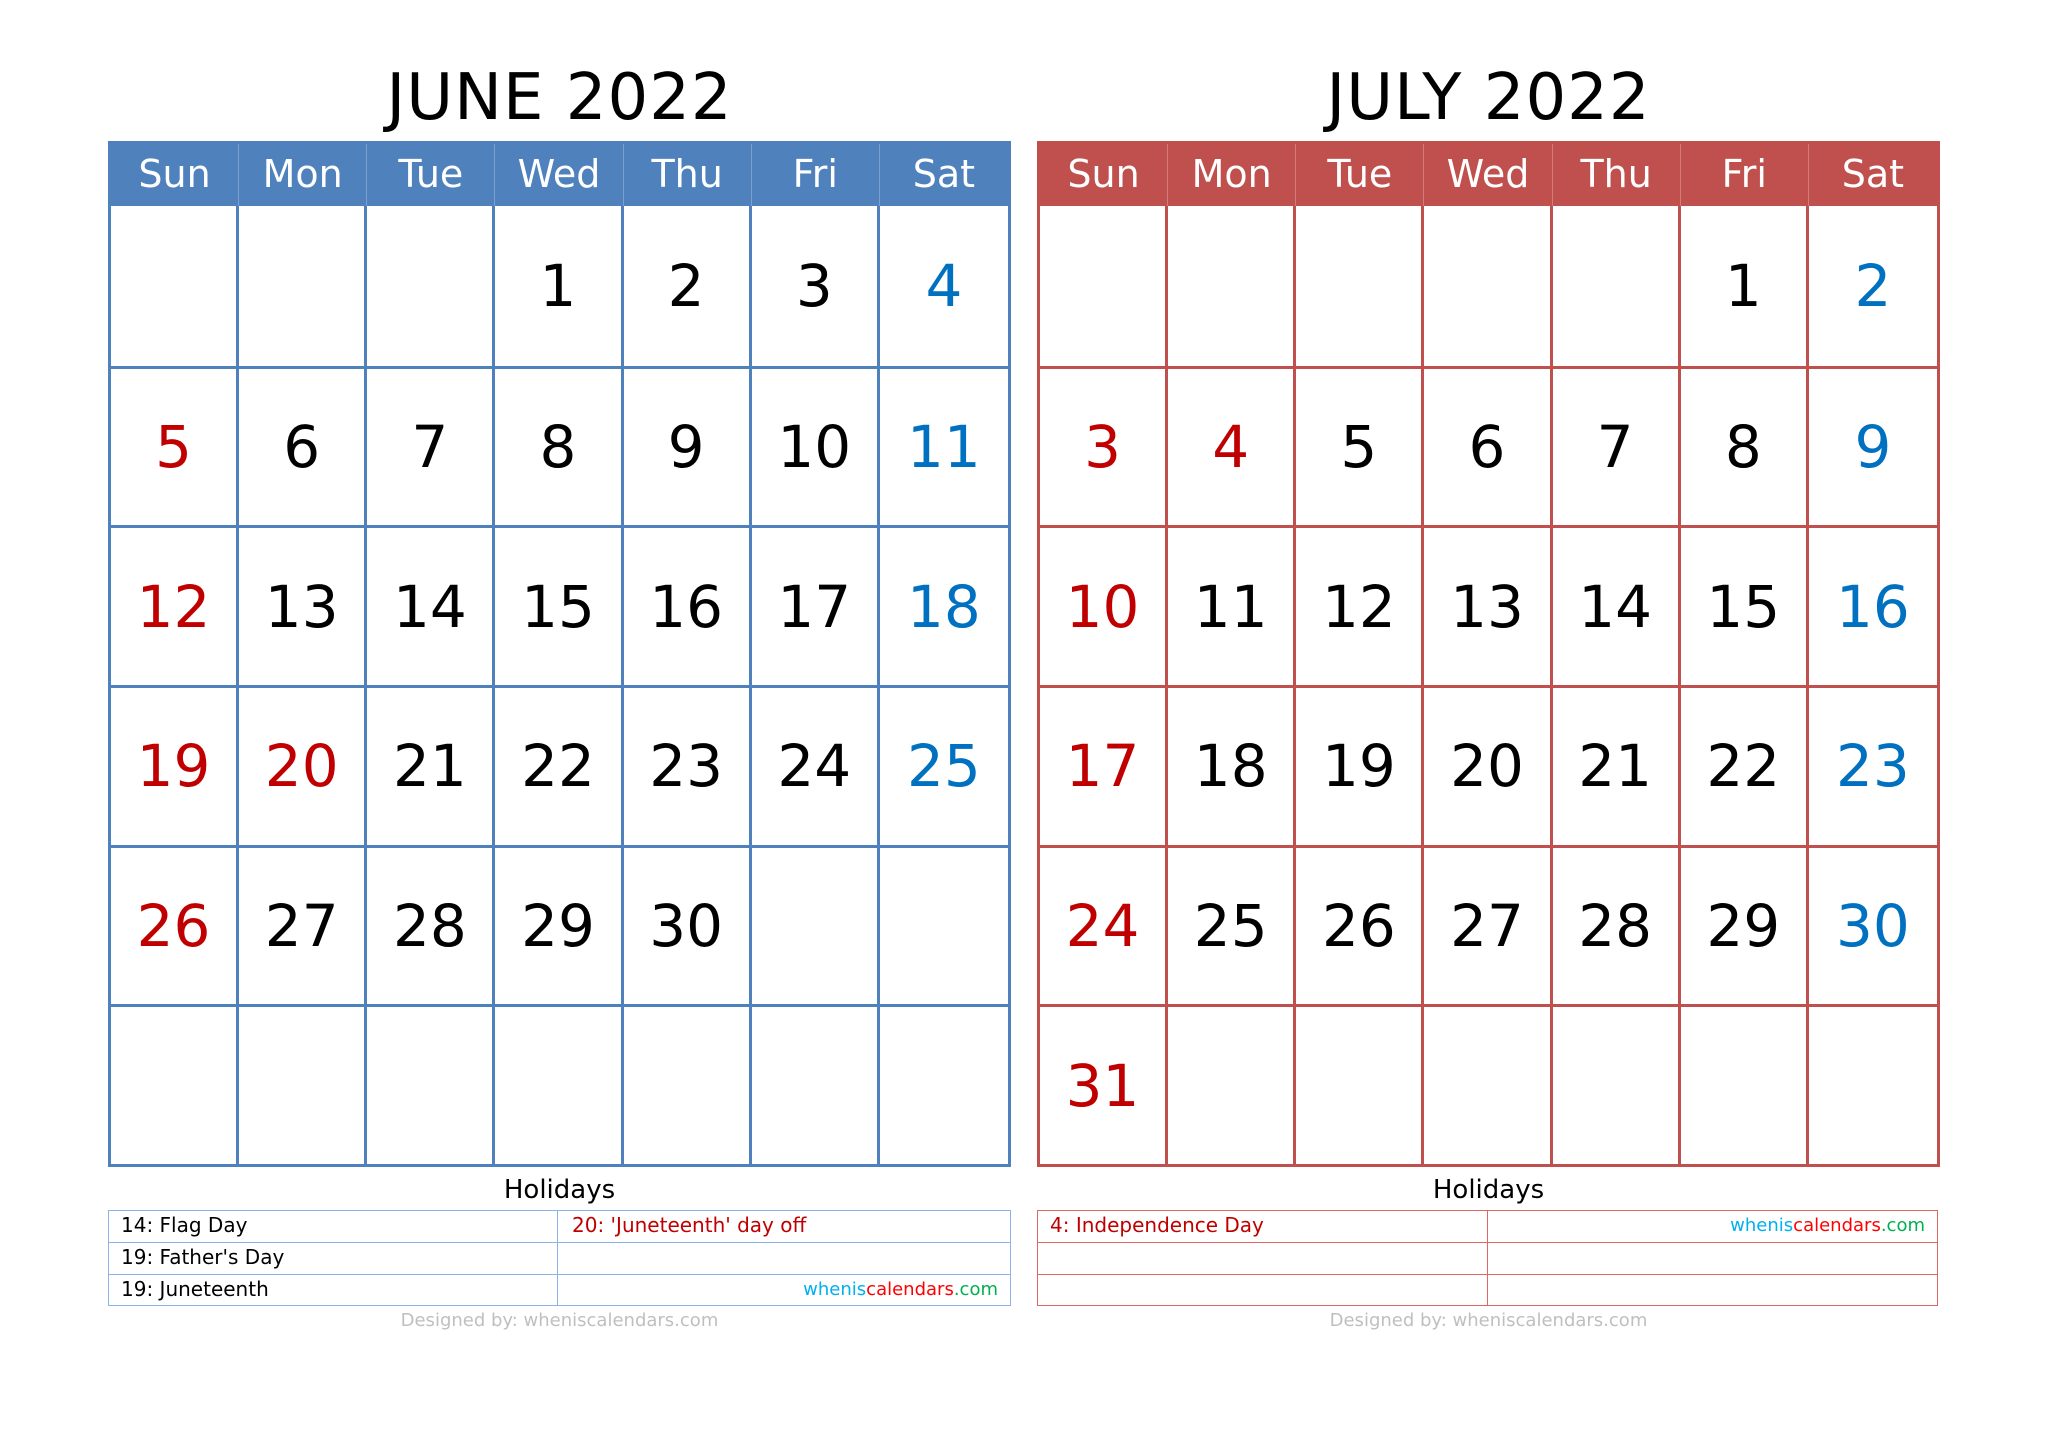 The height and width of the screenshot is (1448, 2048). What do you see at coordinates (815, 765) in the screenshot?
I see `day-cell: 24` at bounding box center [815, 765].